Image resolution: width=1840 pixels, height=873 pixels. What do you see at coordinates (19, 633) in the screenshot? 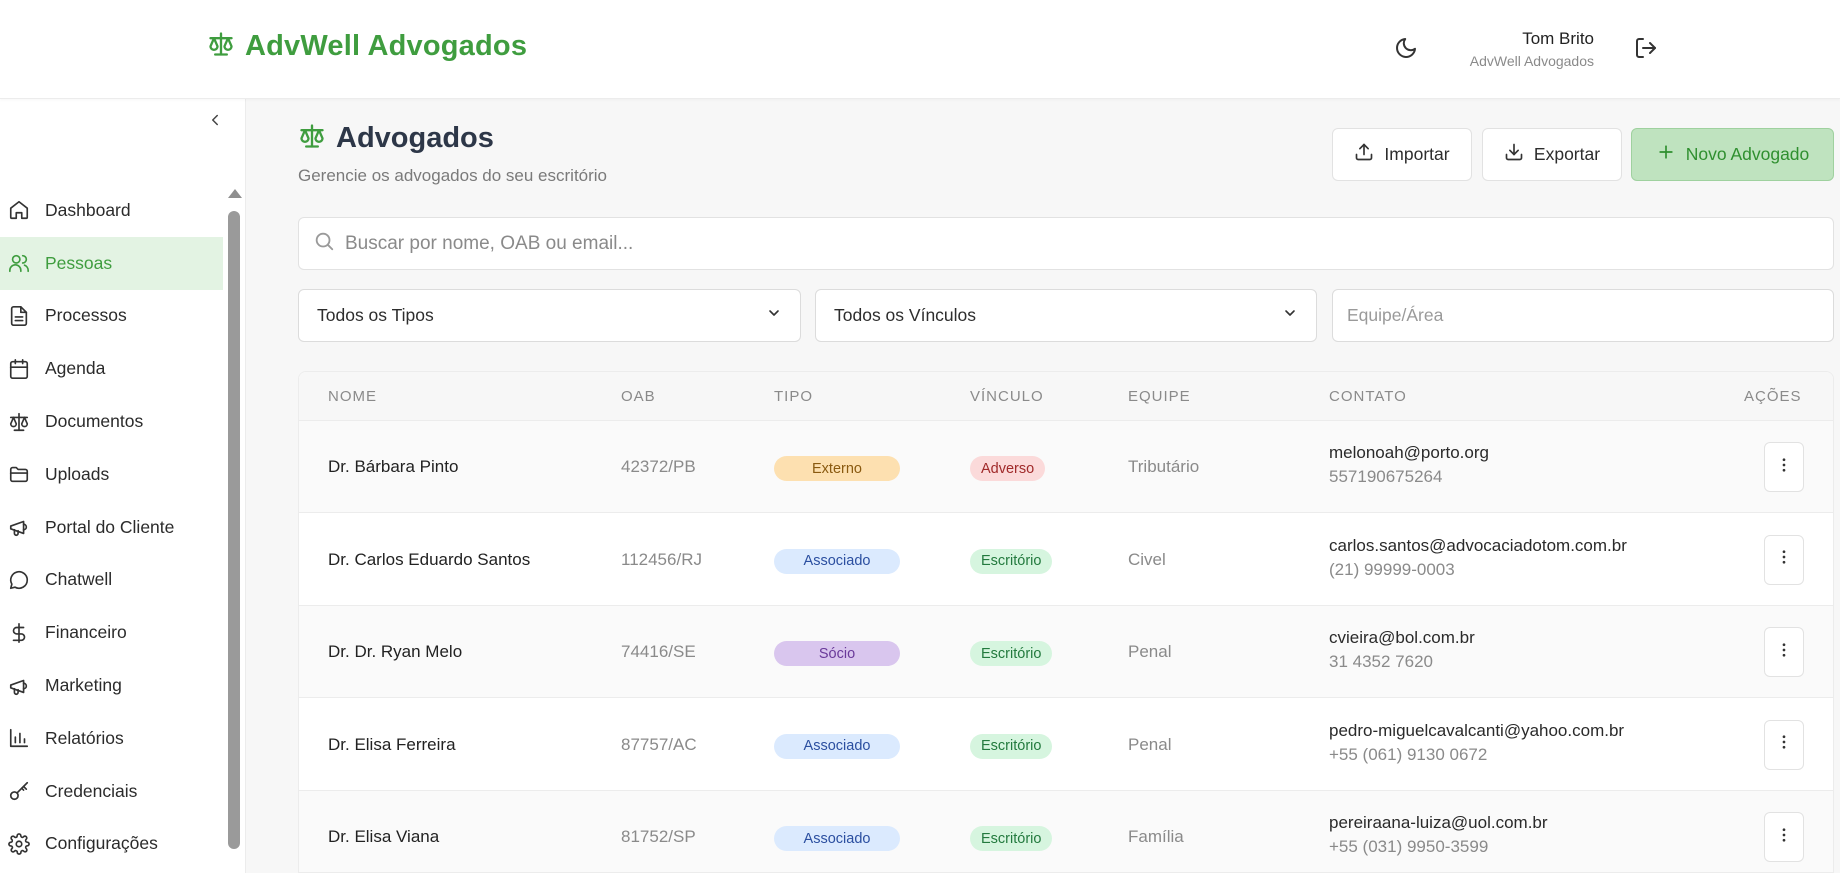
I see `dollar-icon` at bounding box center [19, 633].